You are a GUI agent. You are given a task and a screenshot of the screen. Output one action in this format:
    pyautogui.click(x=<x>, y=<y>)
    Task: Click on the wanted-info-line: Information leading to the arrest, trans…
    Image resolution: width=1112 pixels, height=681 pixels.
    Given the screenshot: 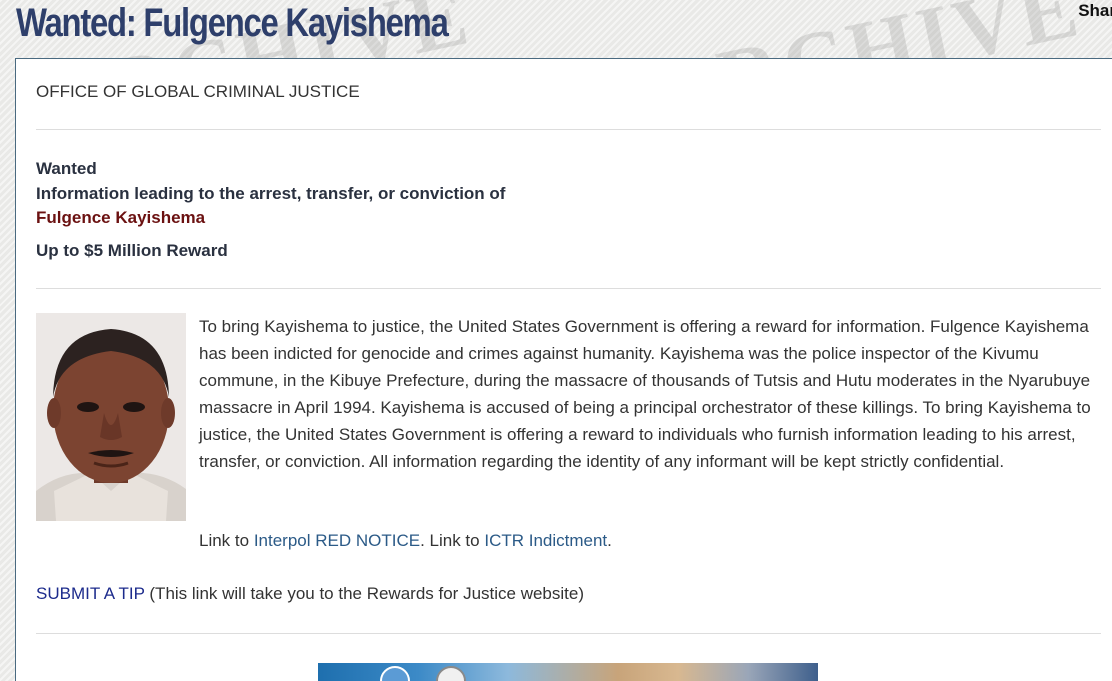 What is the action you would take?
    pyautogui.click(x=271, y=193)
    